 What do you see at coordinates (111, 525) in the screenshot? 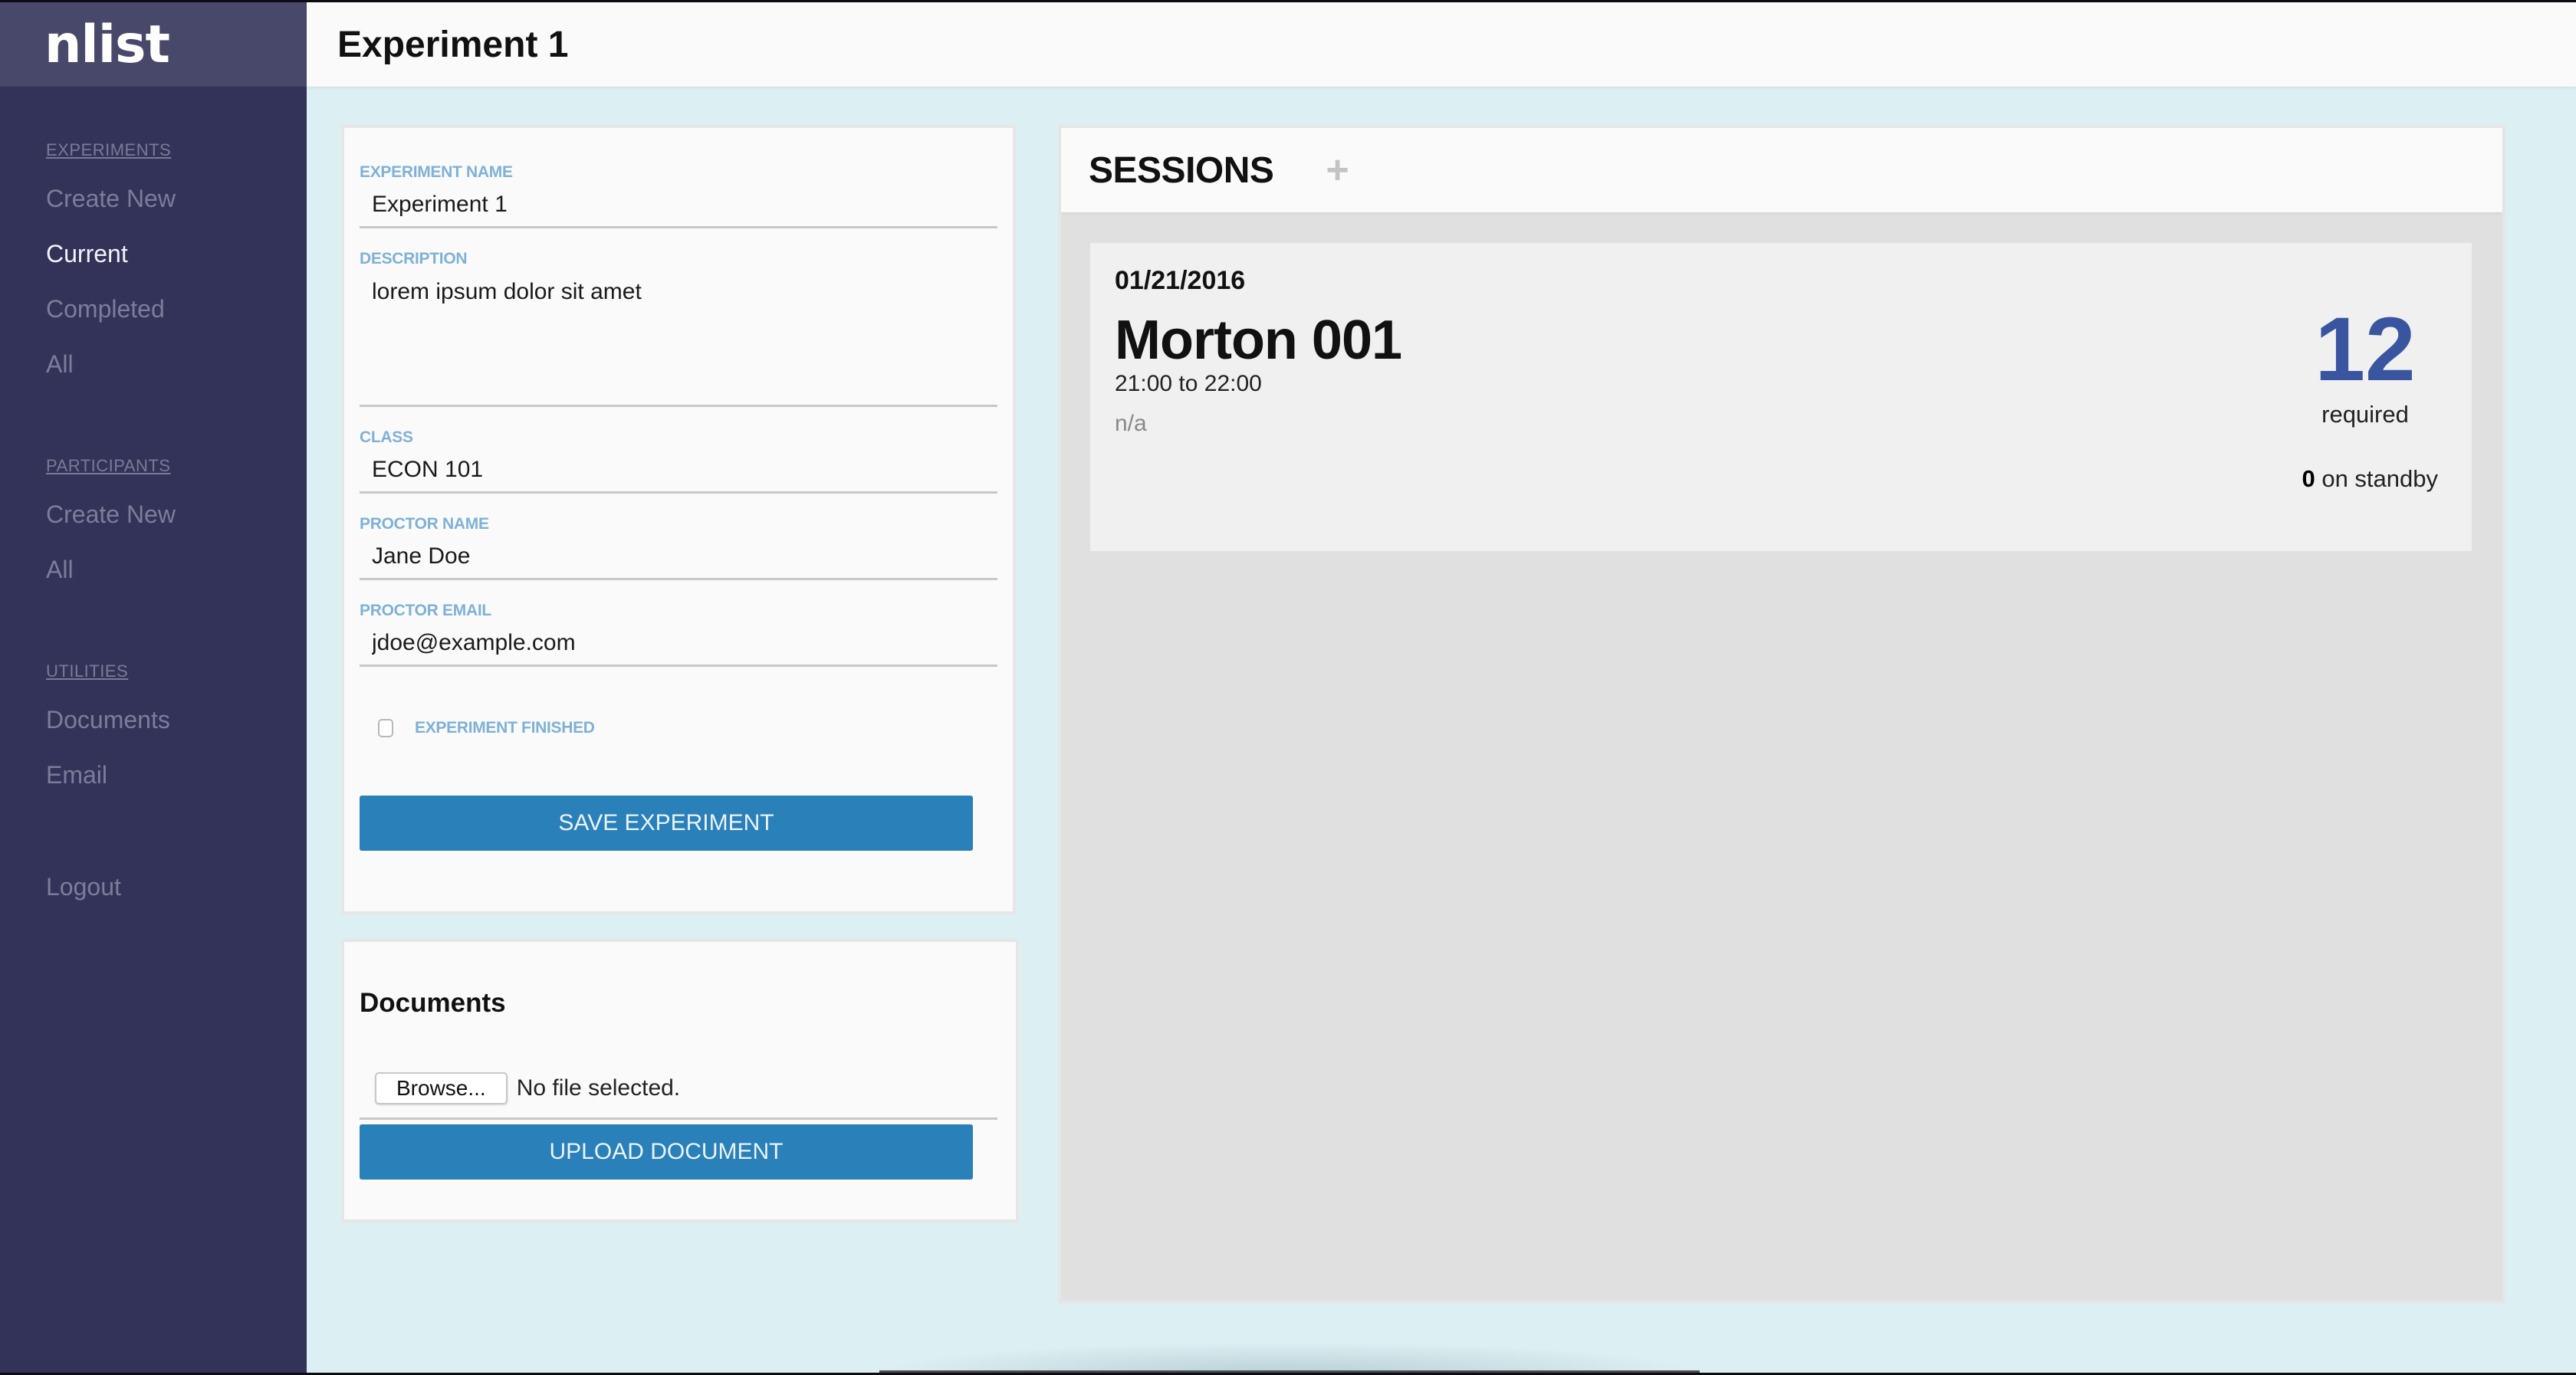
I see `nav-participants-create-new: Create New` at bounding box center [111, 525].